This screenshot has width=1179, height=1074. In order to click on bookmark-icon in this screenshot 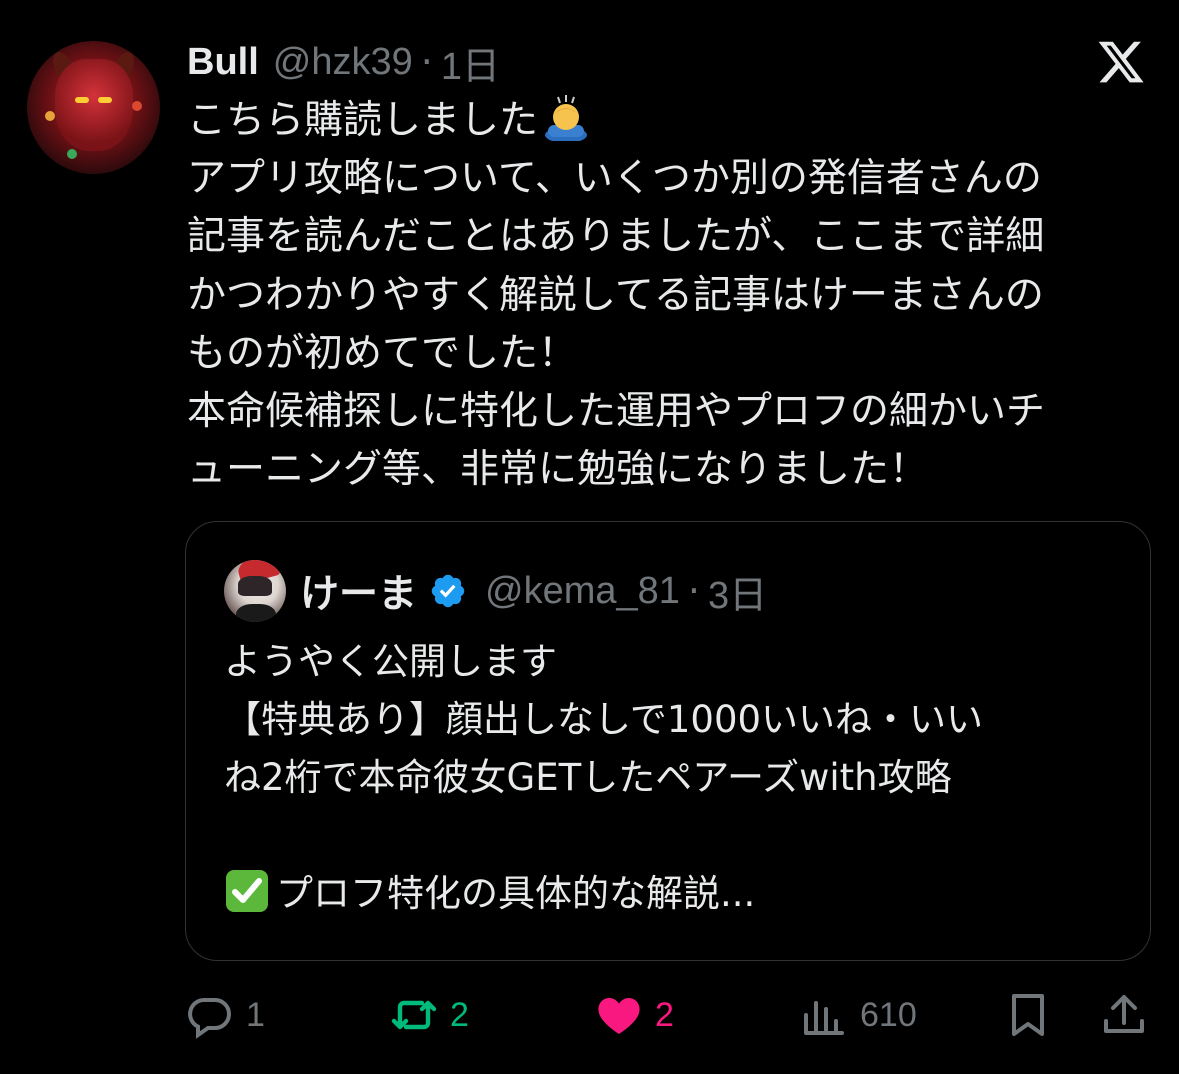, I will do `click(1028, 1015)`.